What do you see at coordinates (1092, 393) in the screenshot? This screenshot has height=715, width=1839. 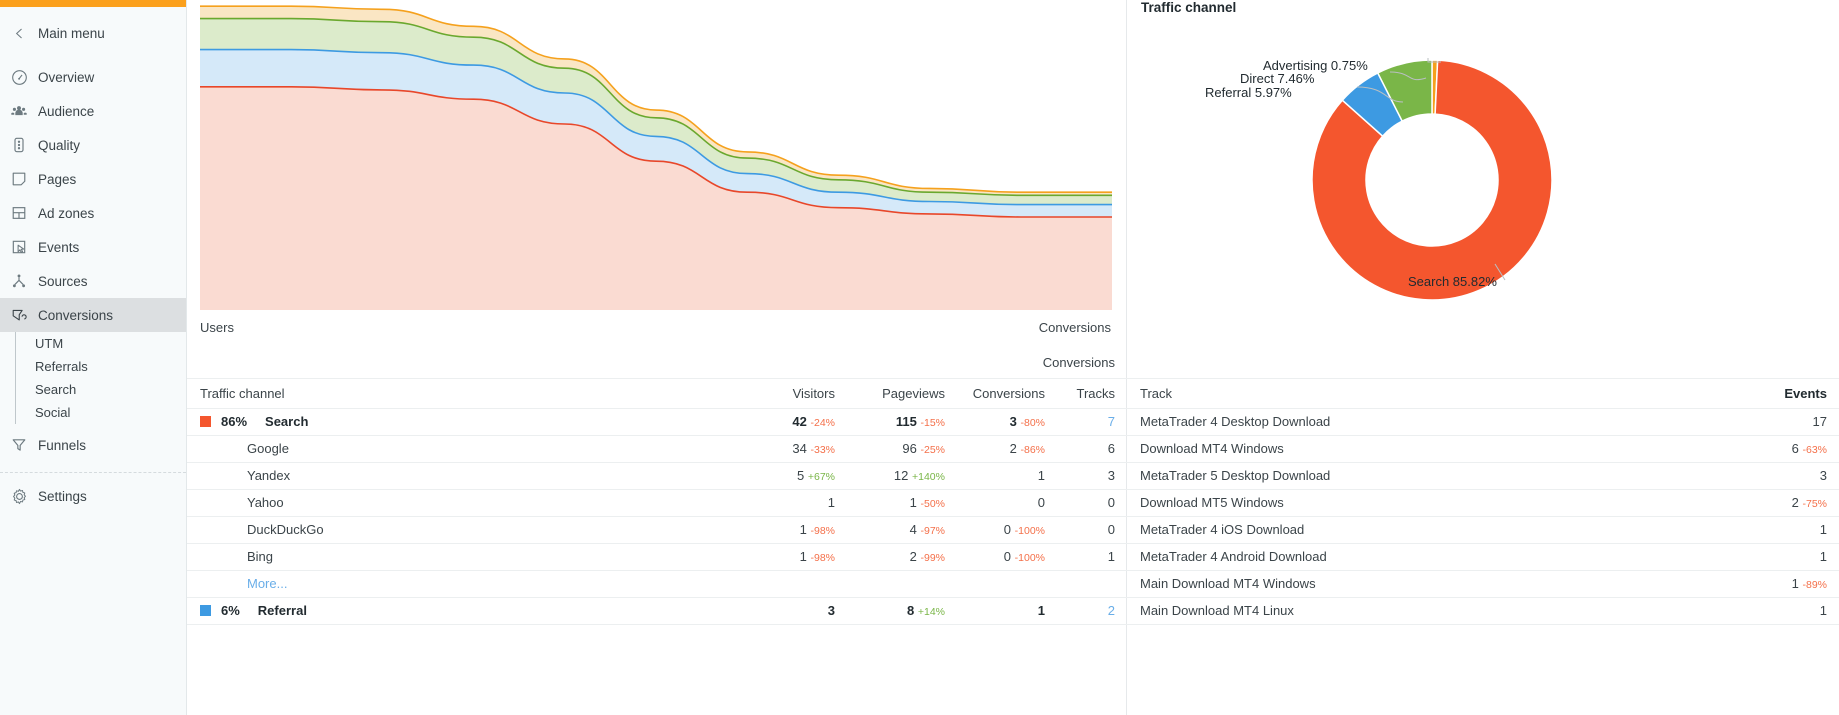 I see `column-header-tracks: Tracks` at bounding box center [1092, 393].